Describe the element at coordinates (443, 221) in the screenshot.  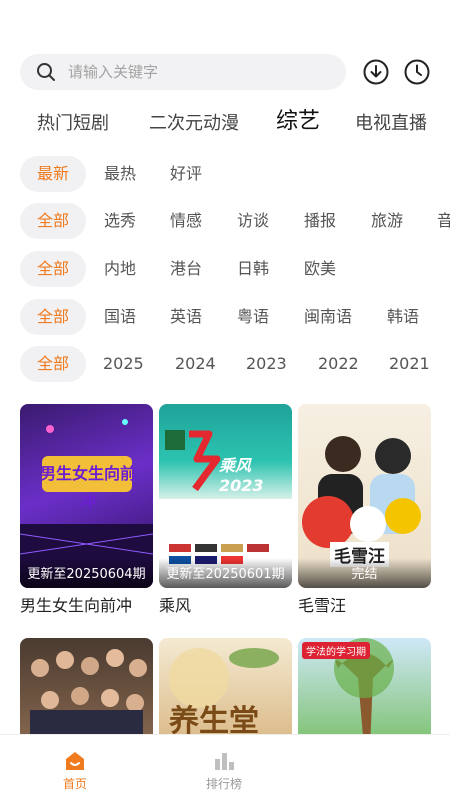
I see `filter-genre-music: 音` at that location.